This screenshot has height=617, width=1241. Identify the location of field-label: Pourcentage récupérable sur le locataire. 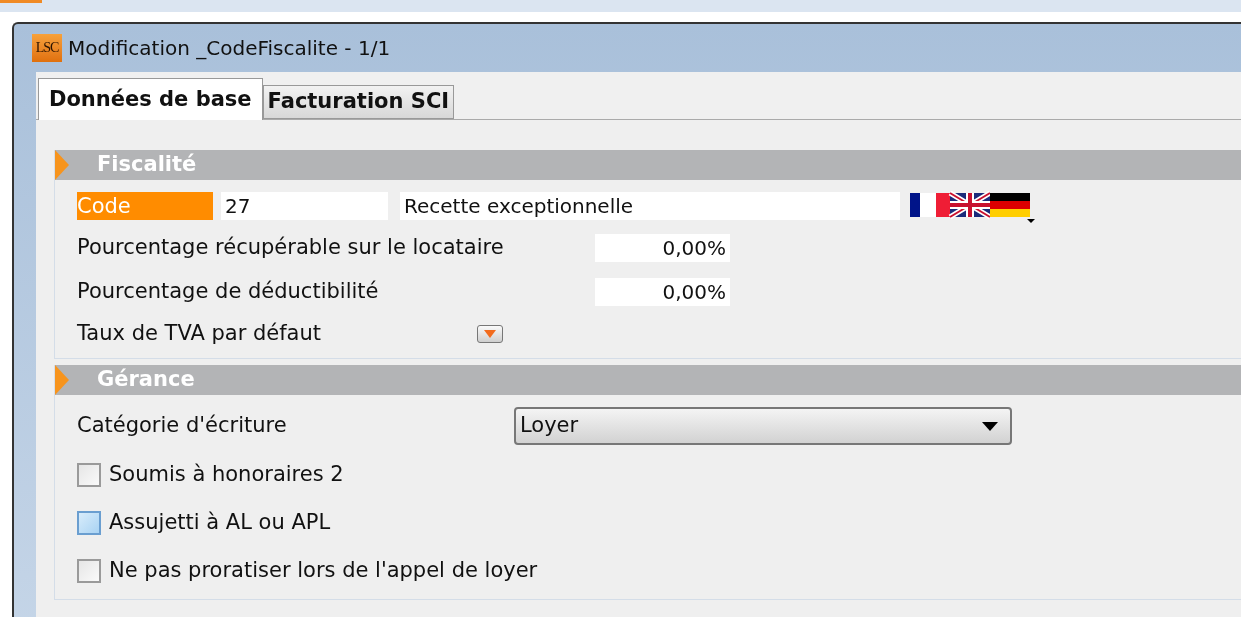
(291, 248).